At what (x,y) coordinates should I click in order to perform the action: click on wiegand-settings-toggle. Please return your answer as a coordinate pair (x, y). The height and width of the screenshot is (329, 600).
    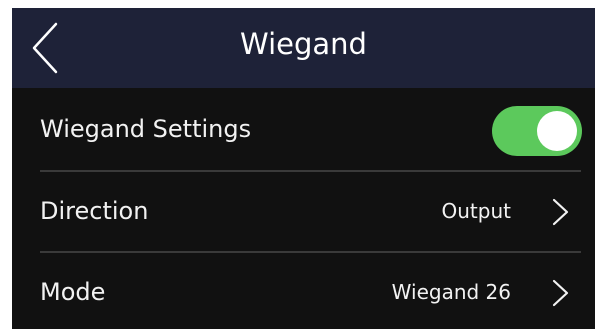
    Looking at the image, I should click on (537, 131).